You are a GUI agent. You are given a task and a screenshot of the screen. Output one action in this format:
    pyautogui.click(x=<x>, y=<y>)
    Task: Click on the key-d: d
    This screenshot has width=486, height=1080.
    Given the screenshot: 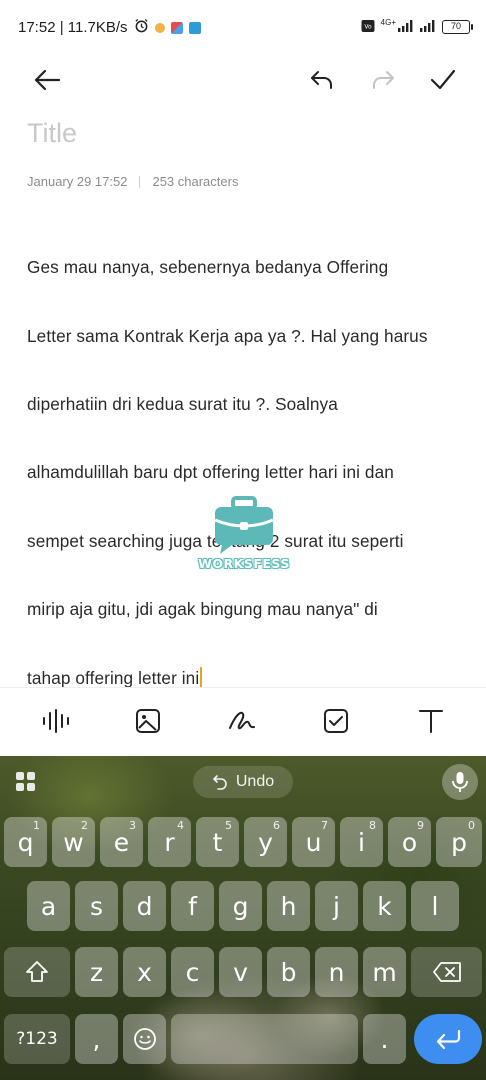 What is the action you would take?
    pyautogui.click(x=144, y=906)
    